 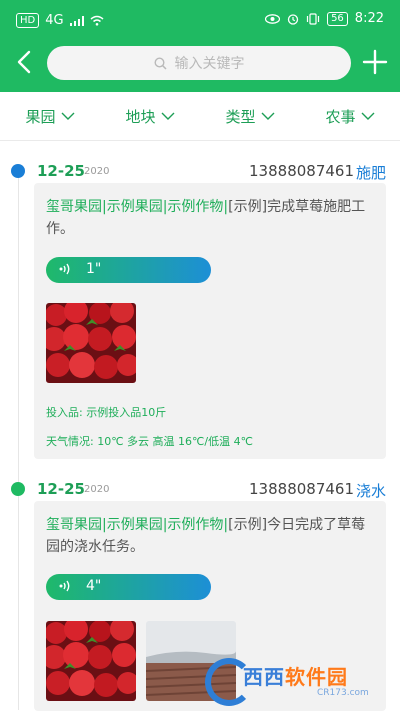 I want to click on filter-type: 类型, so click(x=250, y=116).